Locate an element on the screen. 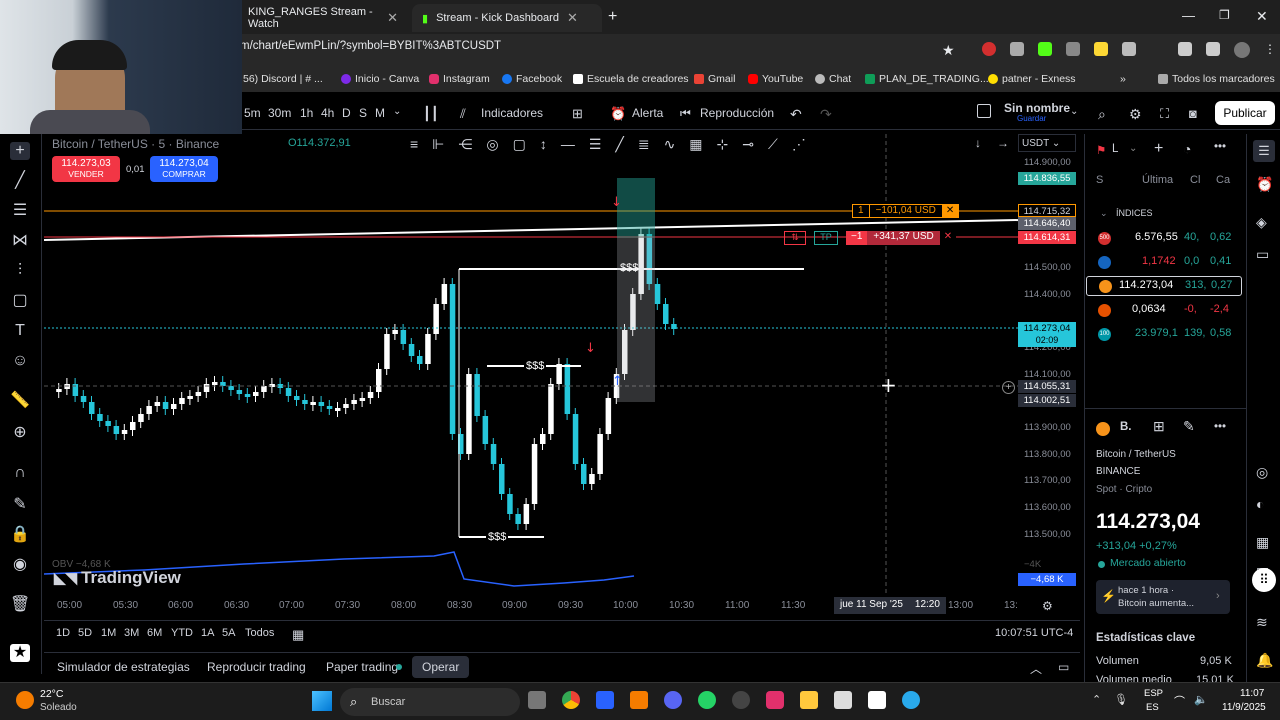 The image size is (1280, 720). tradingview-icon is located at coordinates (605, 700).